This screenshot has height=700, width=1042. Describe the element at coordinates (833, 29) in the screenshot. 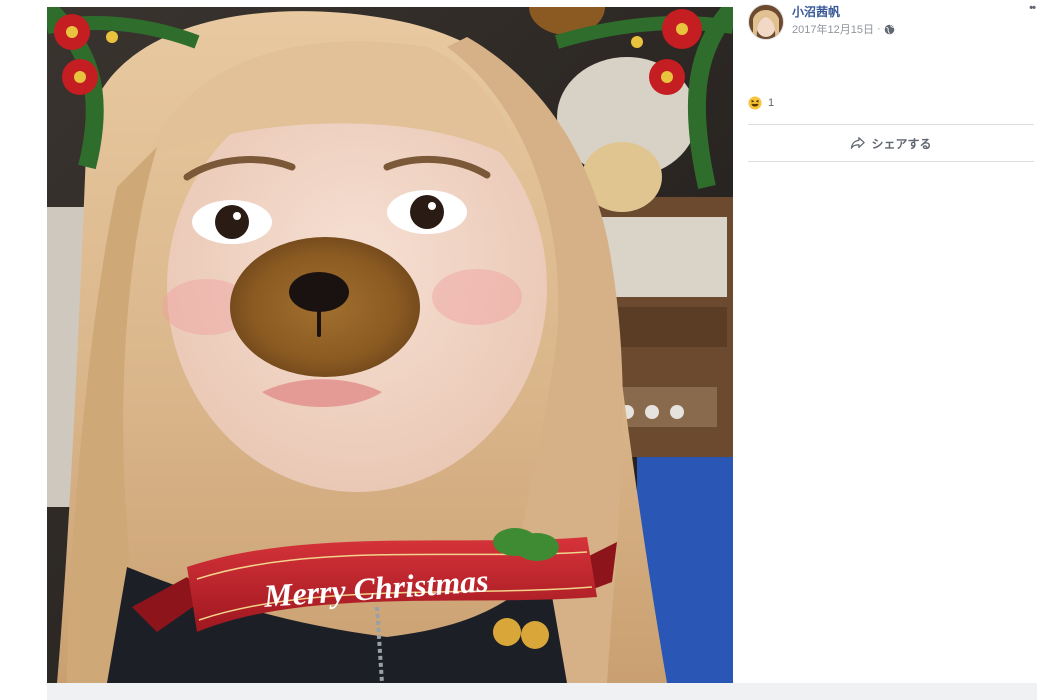

I see `post-date: 2017年12月15日` at that location.